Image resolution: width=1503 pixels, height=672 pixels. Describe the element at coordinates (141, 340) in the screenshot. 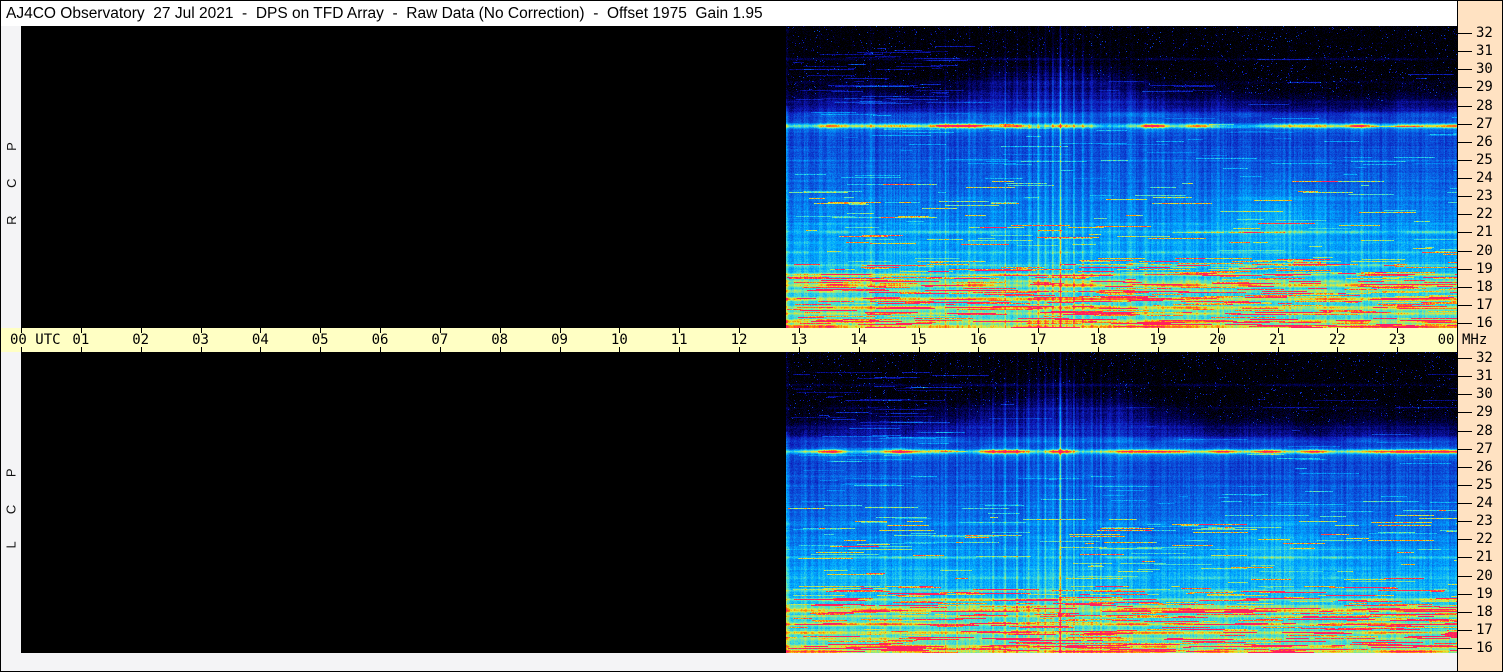

I see `time-tick-label: 02` at that location.